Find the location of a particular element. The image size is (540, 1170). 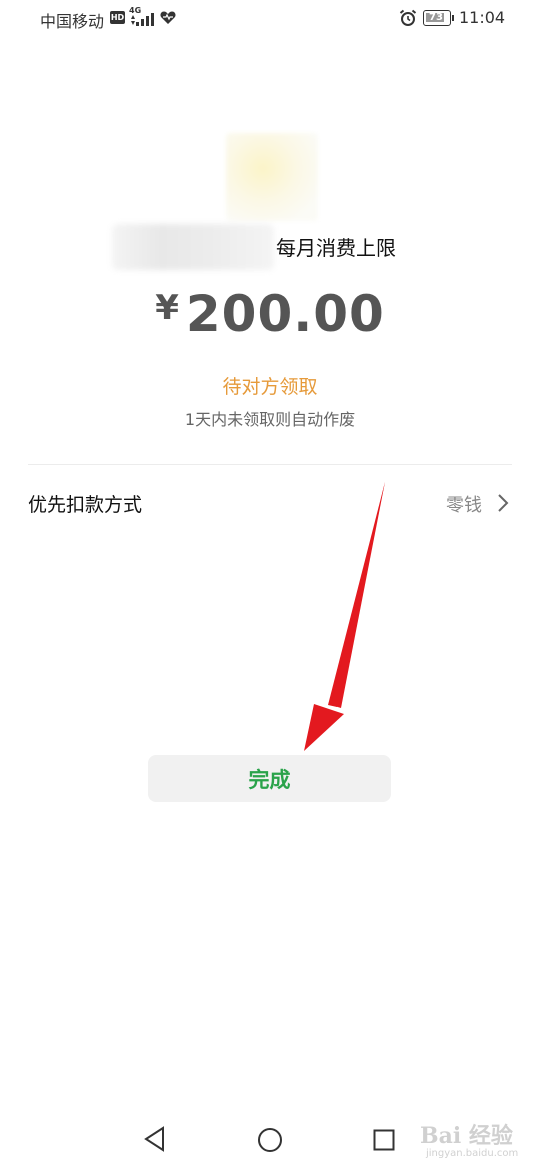

chevron-right-icon is located at coordinates (503, 503).